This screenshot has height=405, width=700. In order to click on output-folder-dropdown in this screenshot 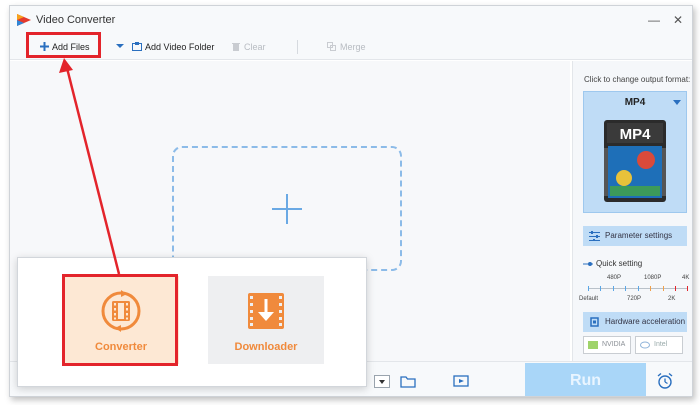, I will do `click(382, 381)`.